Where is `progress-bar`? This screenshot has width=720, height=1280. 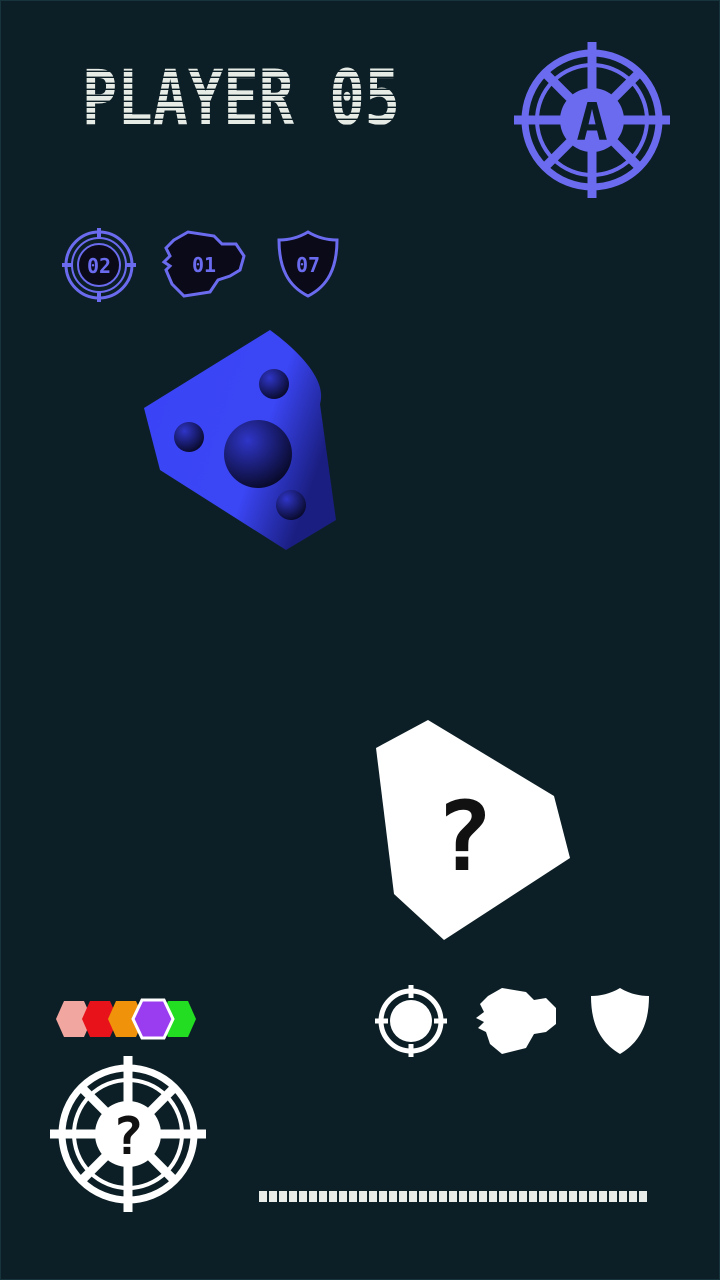
progress-bar is located at coordinates (454, 1197).